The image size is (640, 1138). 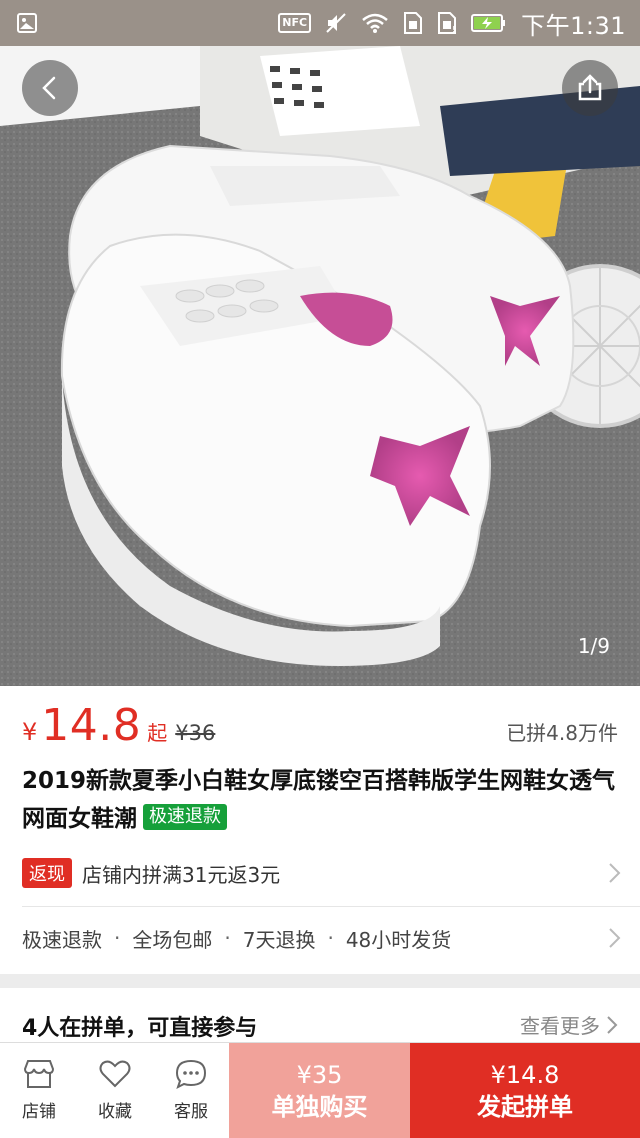 I want to click on service-guarantees-row: 极速退款 · 全场包邮 · 7天退换 · 48小时发货, so click(x=322, y=938).